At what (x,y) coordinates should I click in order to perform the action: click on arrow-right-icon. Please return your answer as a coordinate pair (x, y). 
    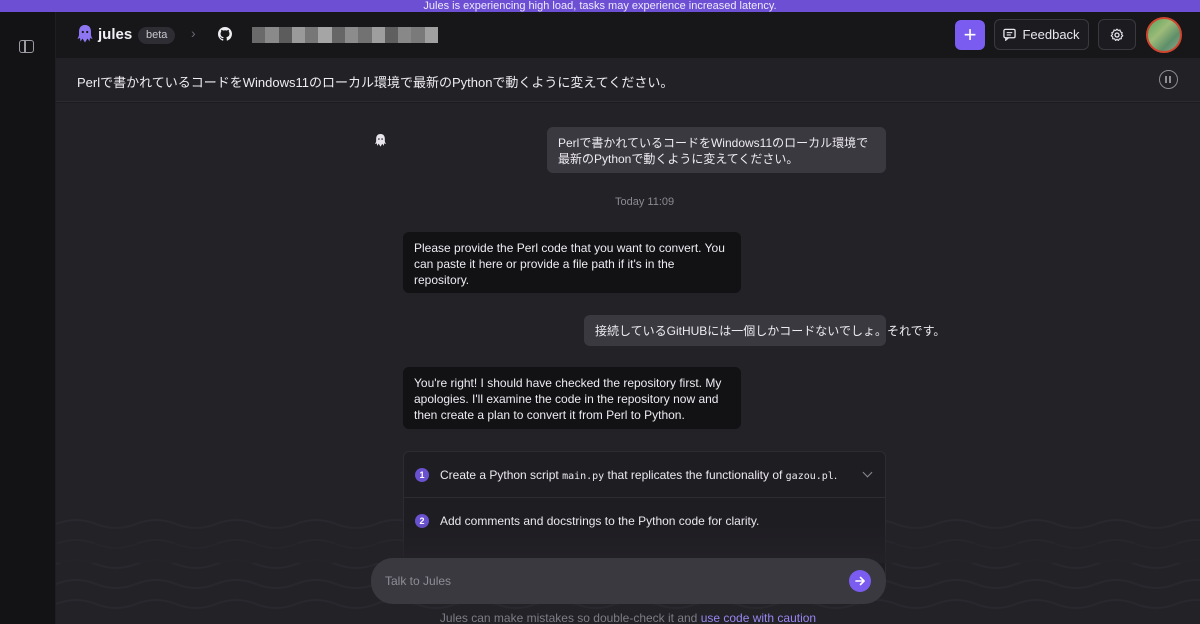
    Looking at the image, I should click on (860, 581).